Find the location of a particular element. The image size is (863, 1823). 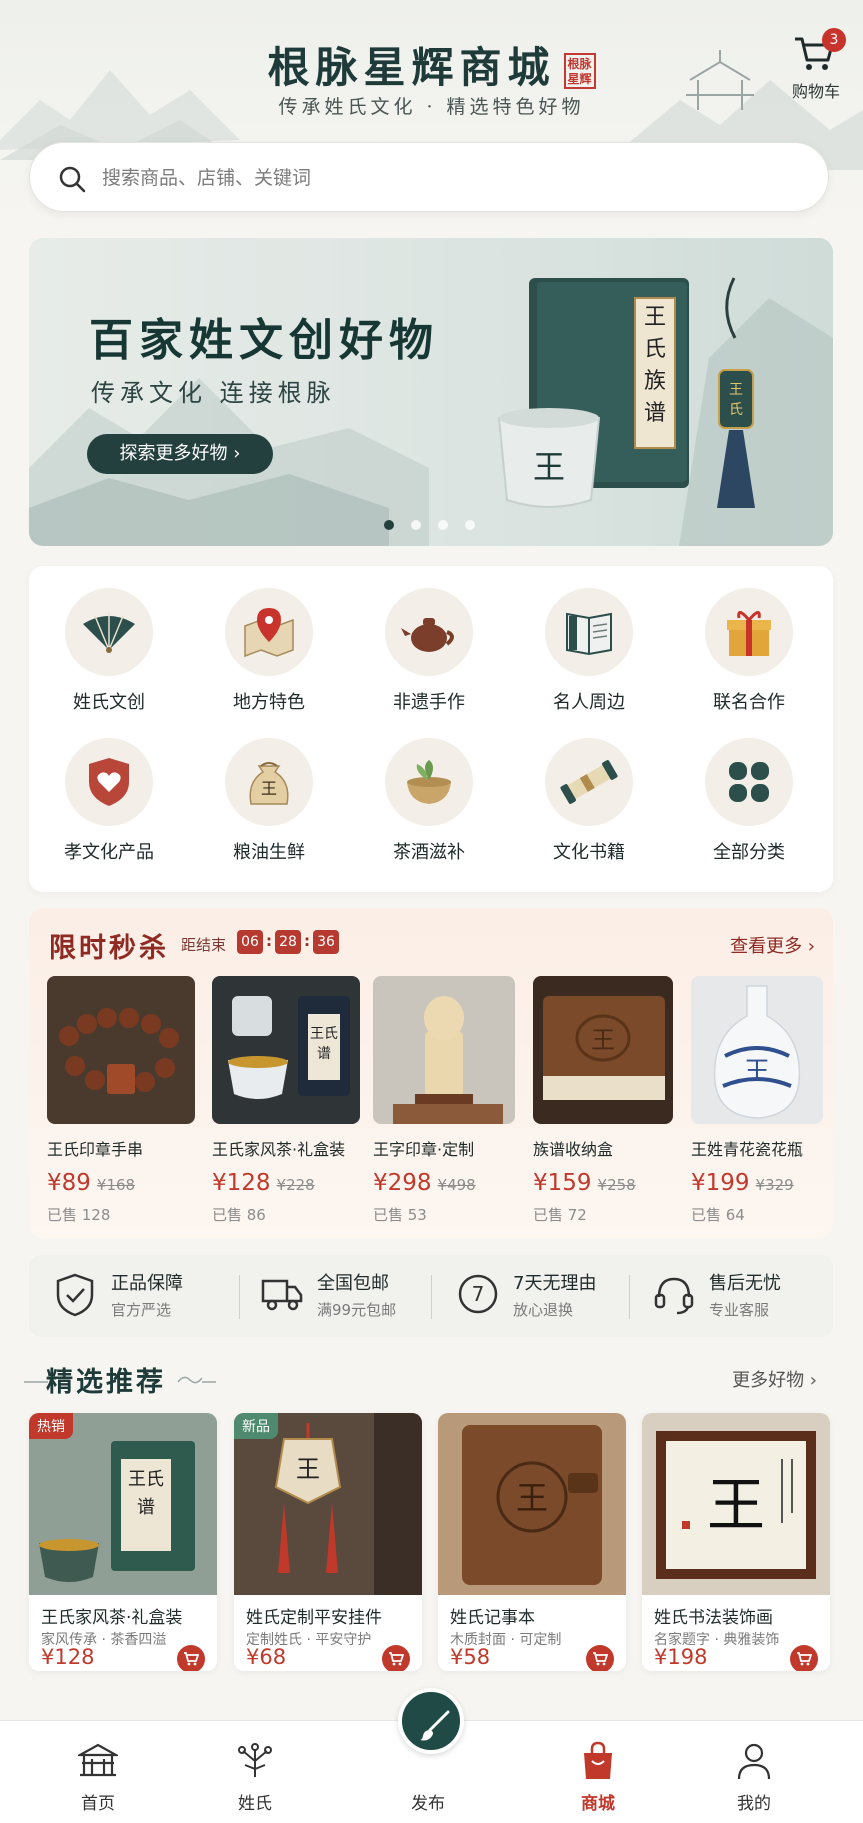

nav-item-mall: 商城 is located at coordinates (598, 1775).